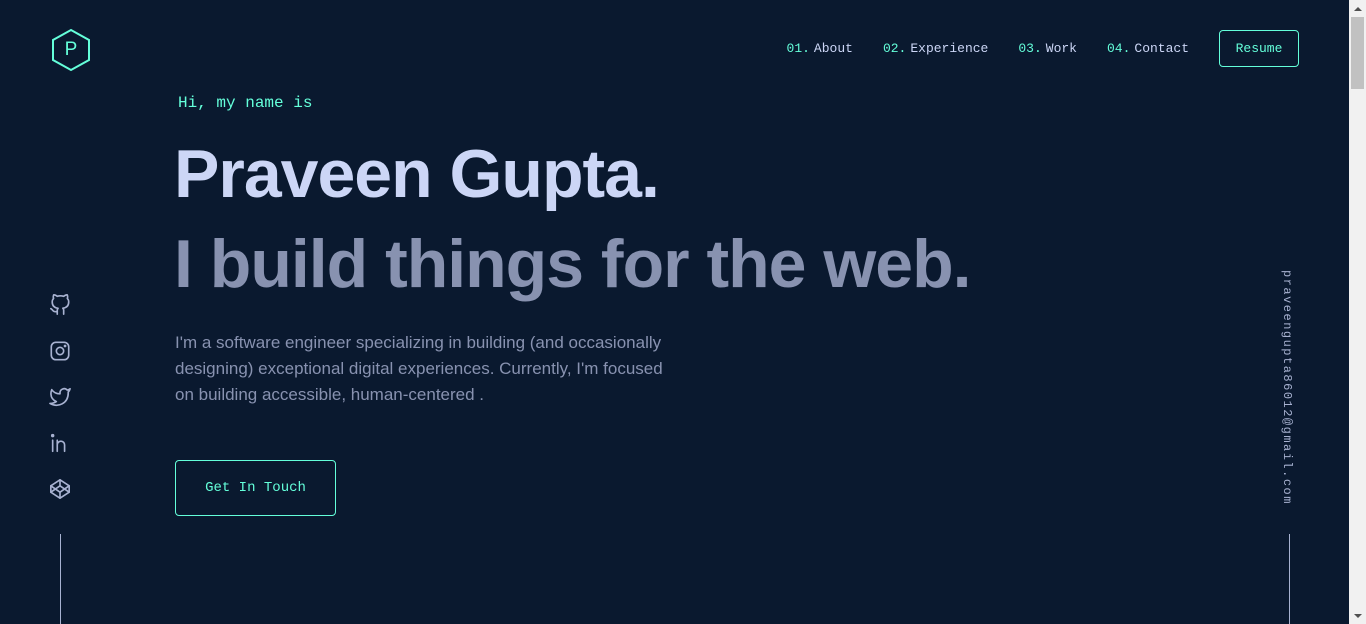 Image resolution: width=1366 pixels, height=624 pixels. I want to click on scroll-down-arrow-icon, so click(1357, 615).